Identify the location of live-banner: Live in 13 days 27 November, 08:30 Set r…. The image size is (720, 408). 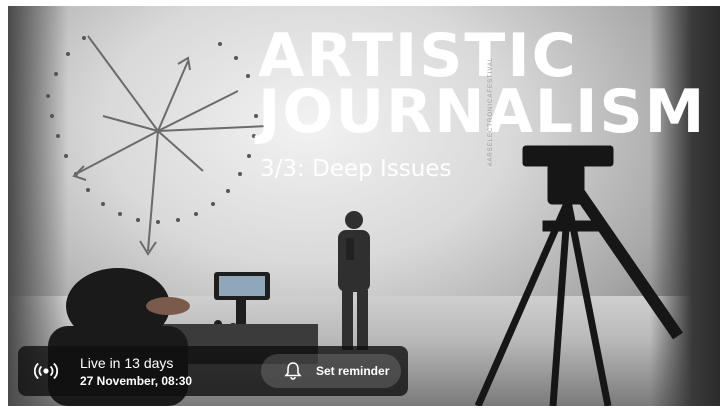
(213, 371).